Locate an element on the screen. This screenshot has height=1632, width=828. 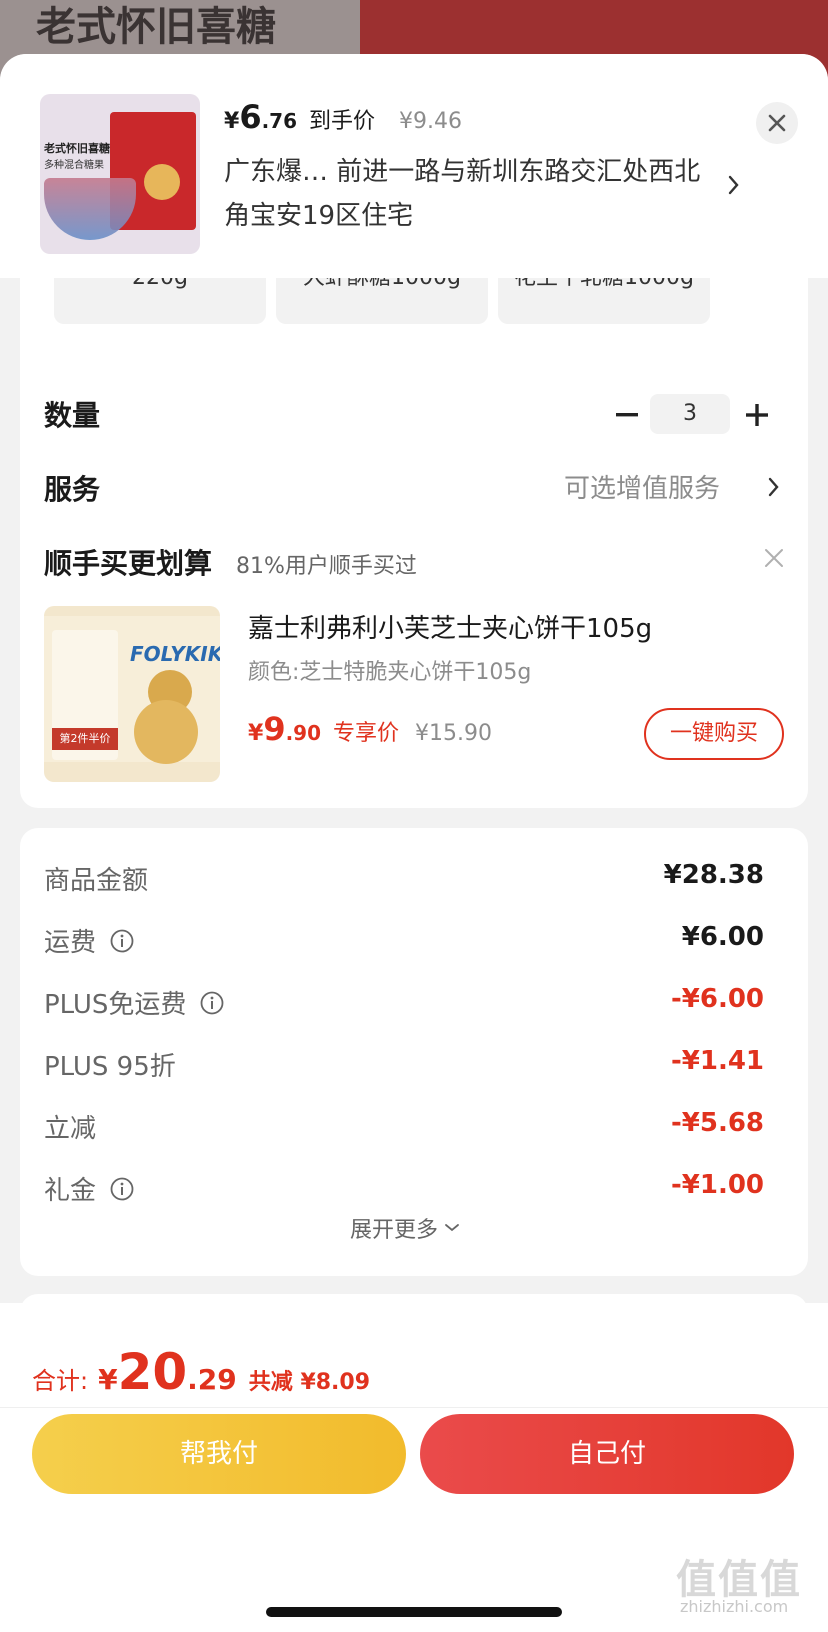
one-click-buy-button: 一键购买 is located at coordinates (714, 734).